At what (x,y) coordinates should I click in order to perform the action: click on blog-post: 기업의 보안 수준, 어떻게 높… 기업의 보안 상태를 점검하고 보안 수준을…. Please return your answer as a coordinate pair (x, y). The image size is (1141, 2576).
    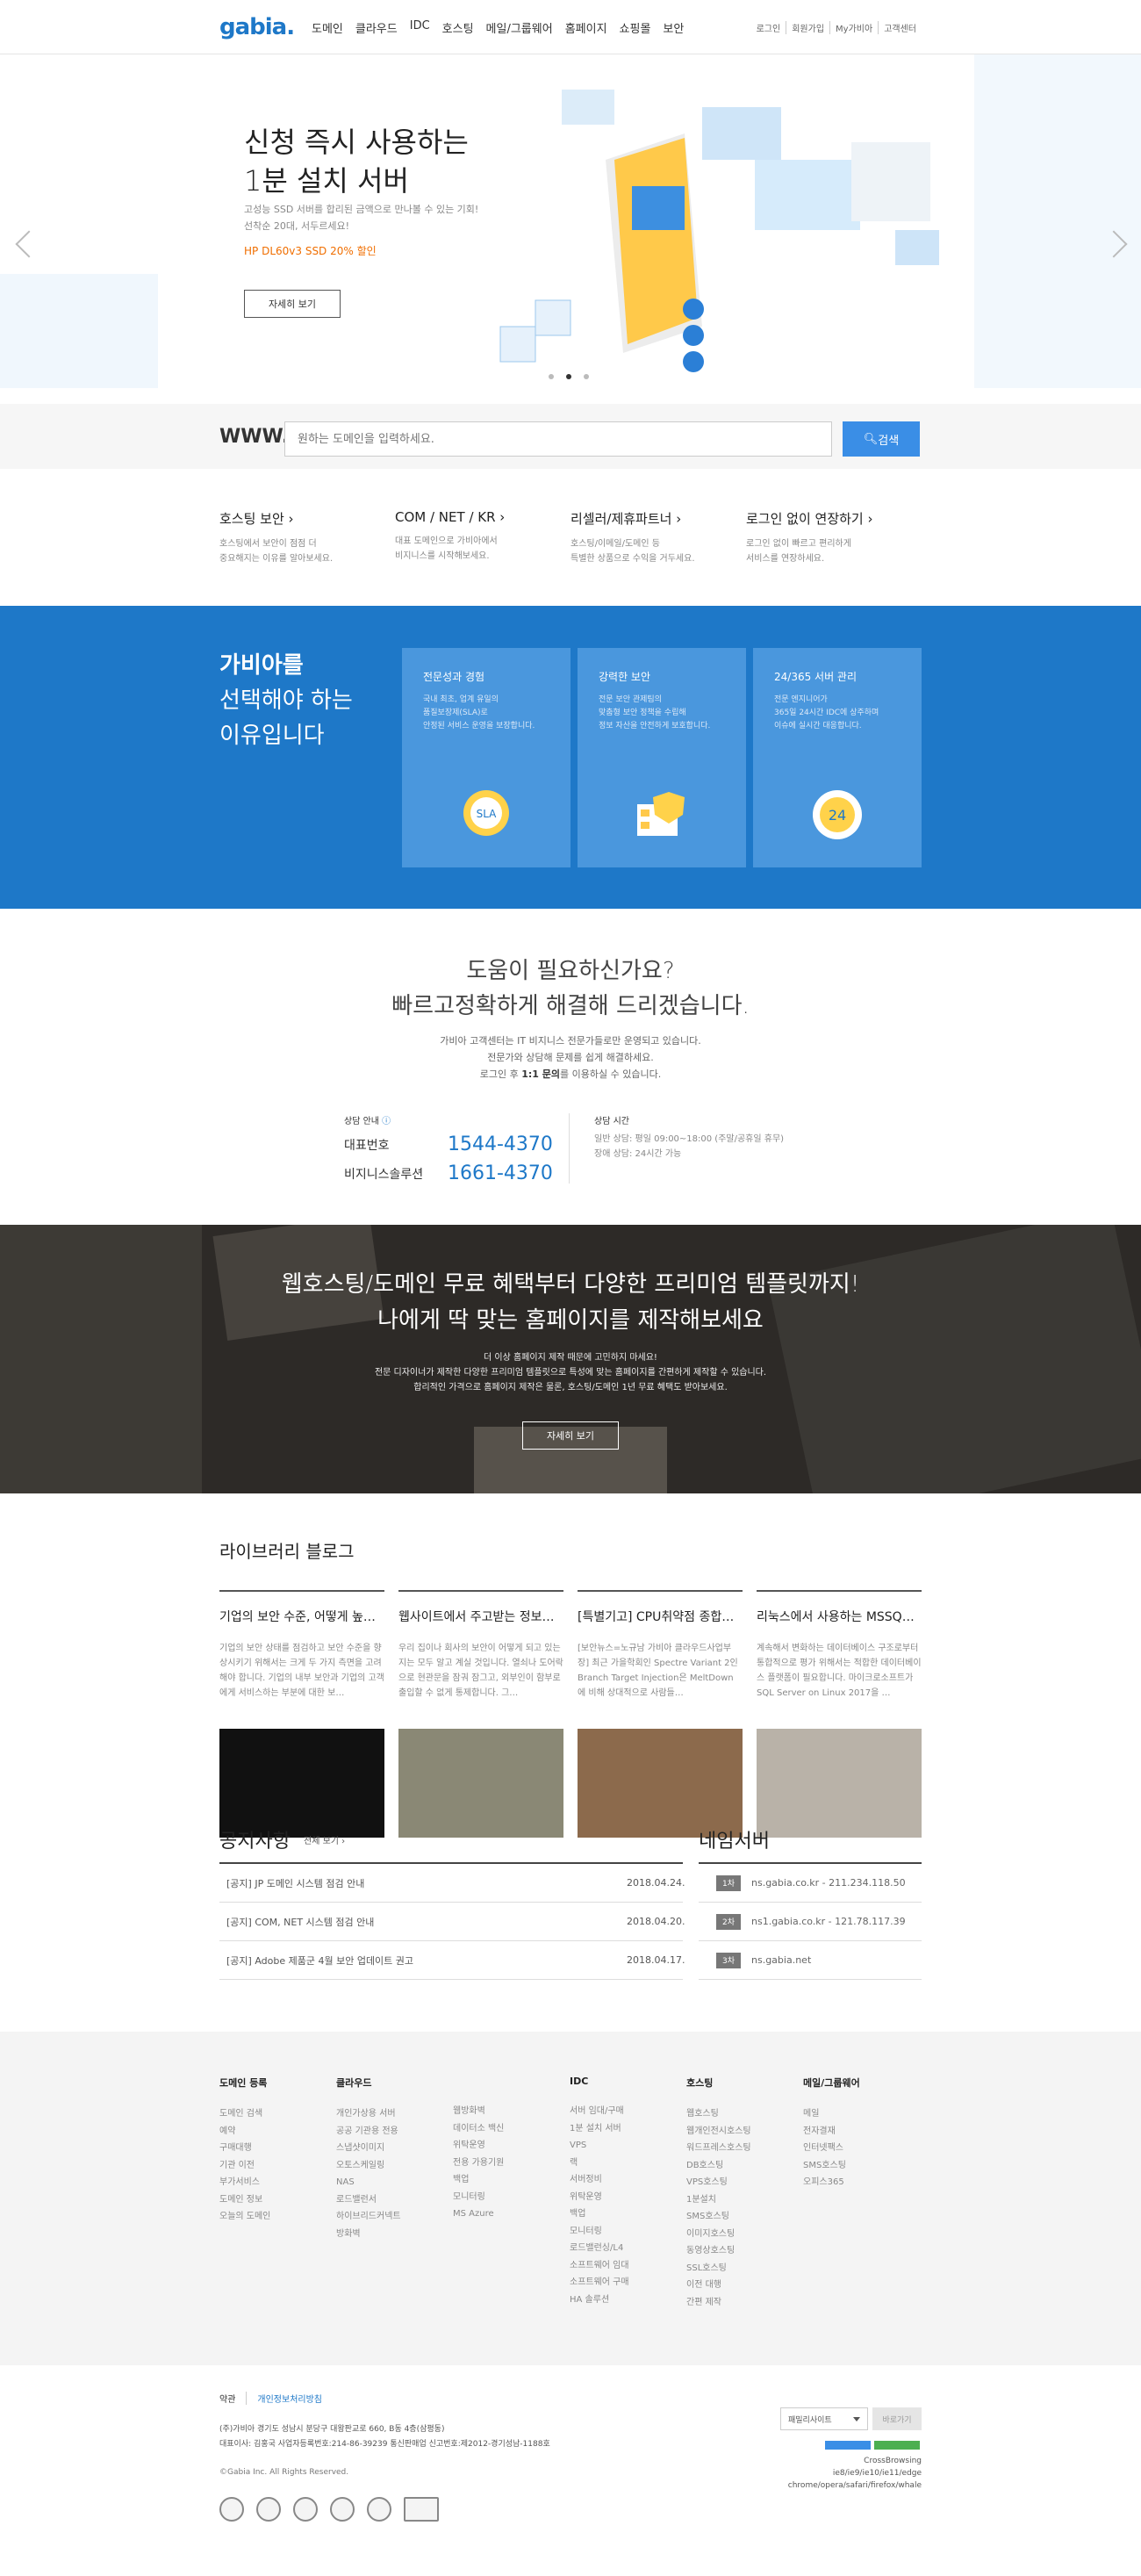
    Looking at the image, I should click on (301, 1714).